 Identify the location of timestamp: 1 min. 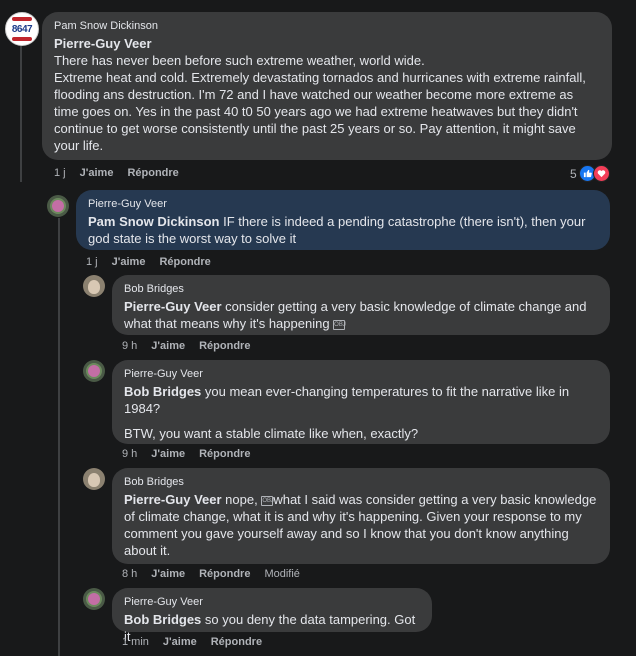
(135, 642).